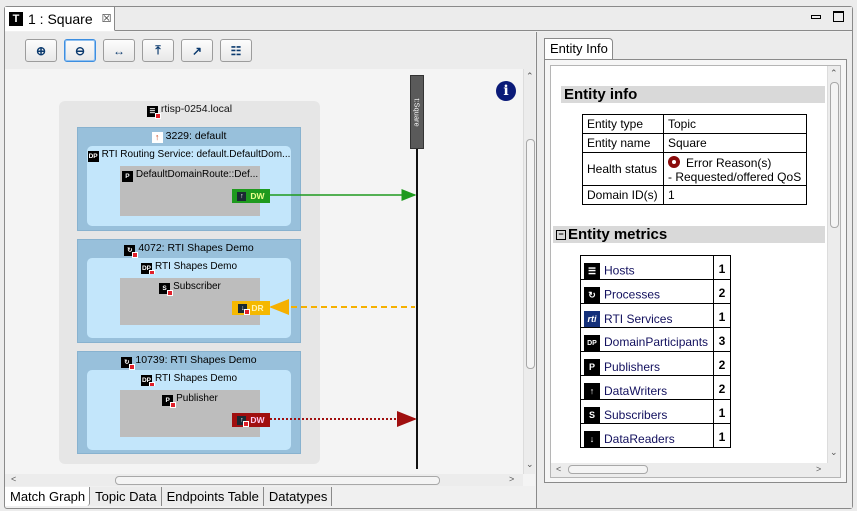 The width and height of the screenshot is (857, 511). Describe the element at coordinates (619, 270) in the screenshot. I see `metric-label: Hosts` at that location.